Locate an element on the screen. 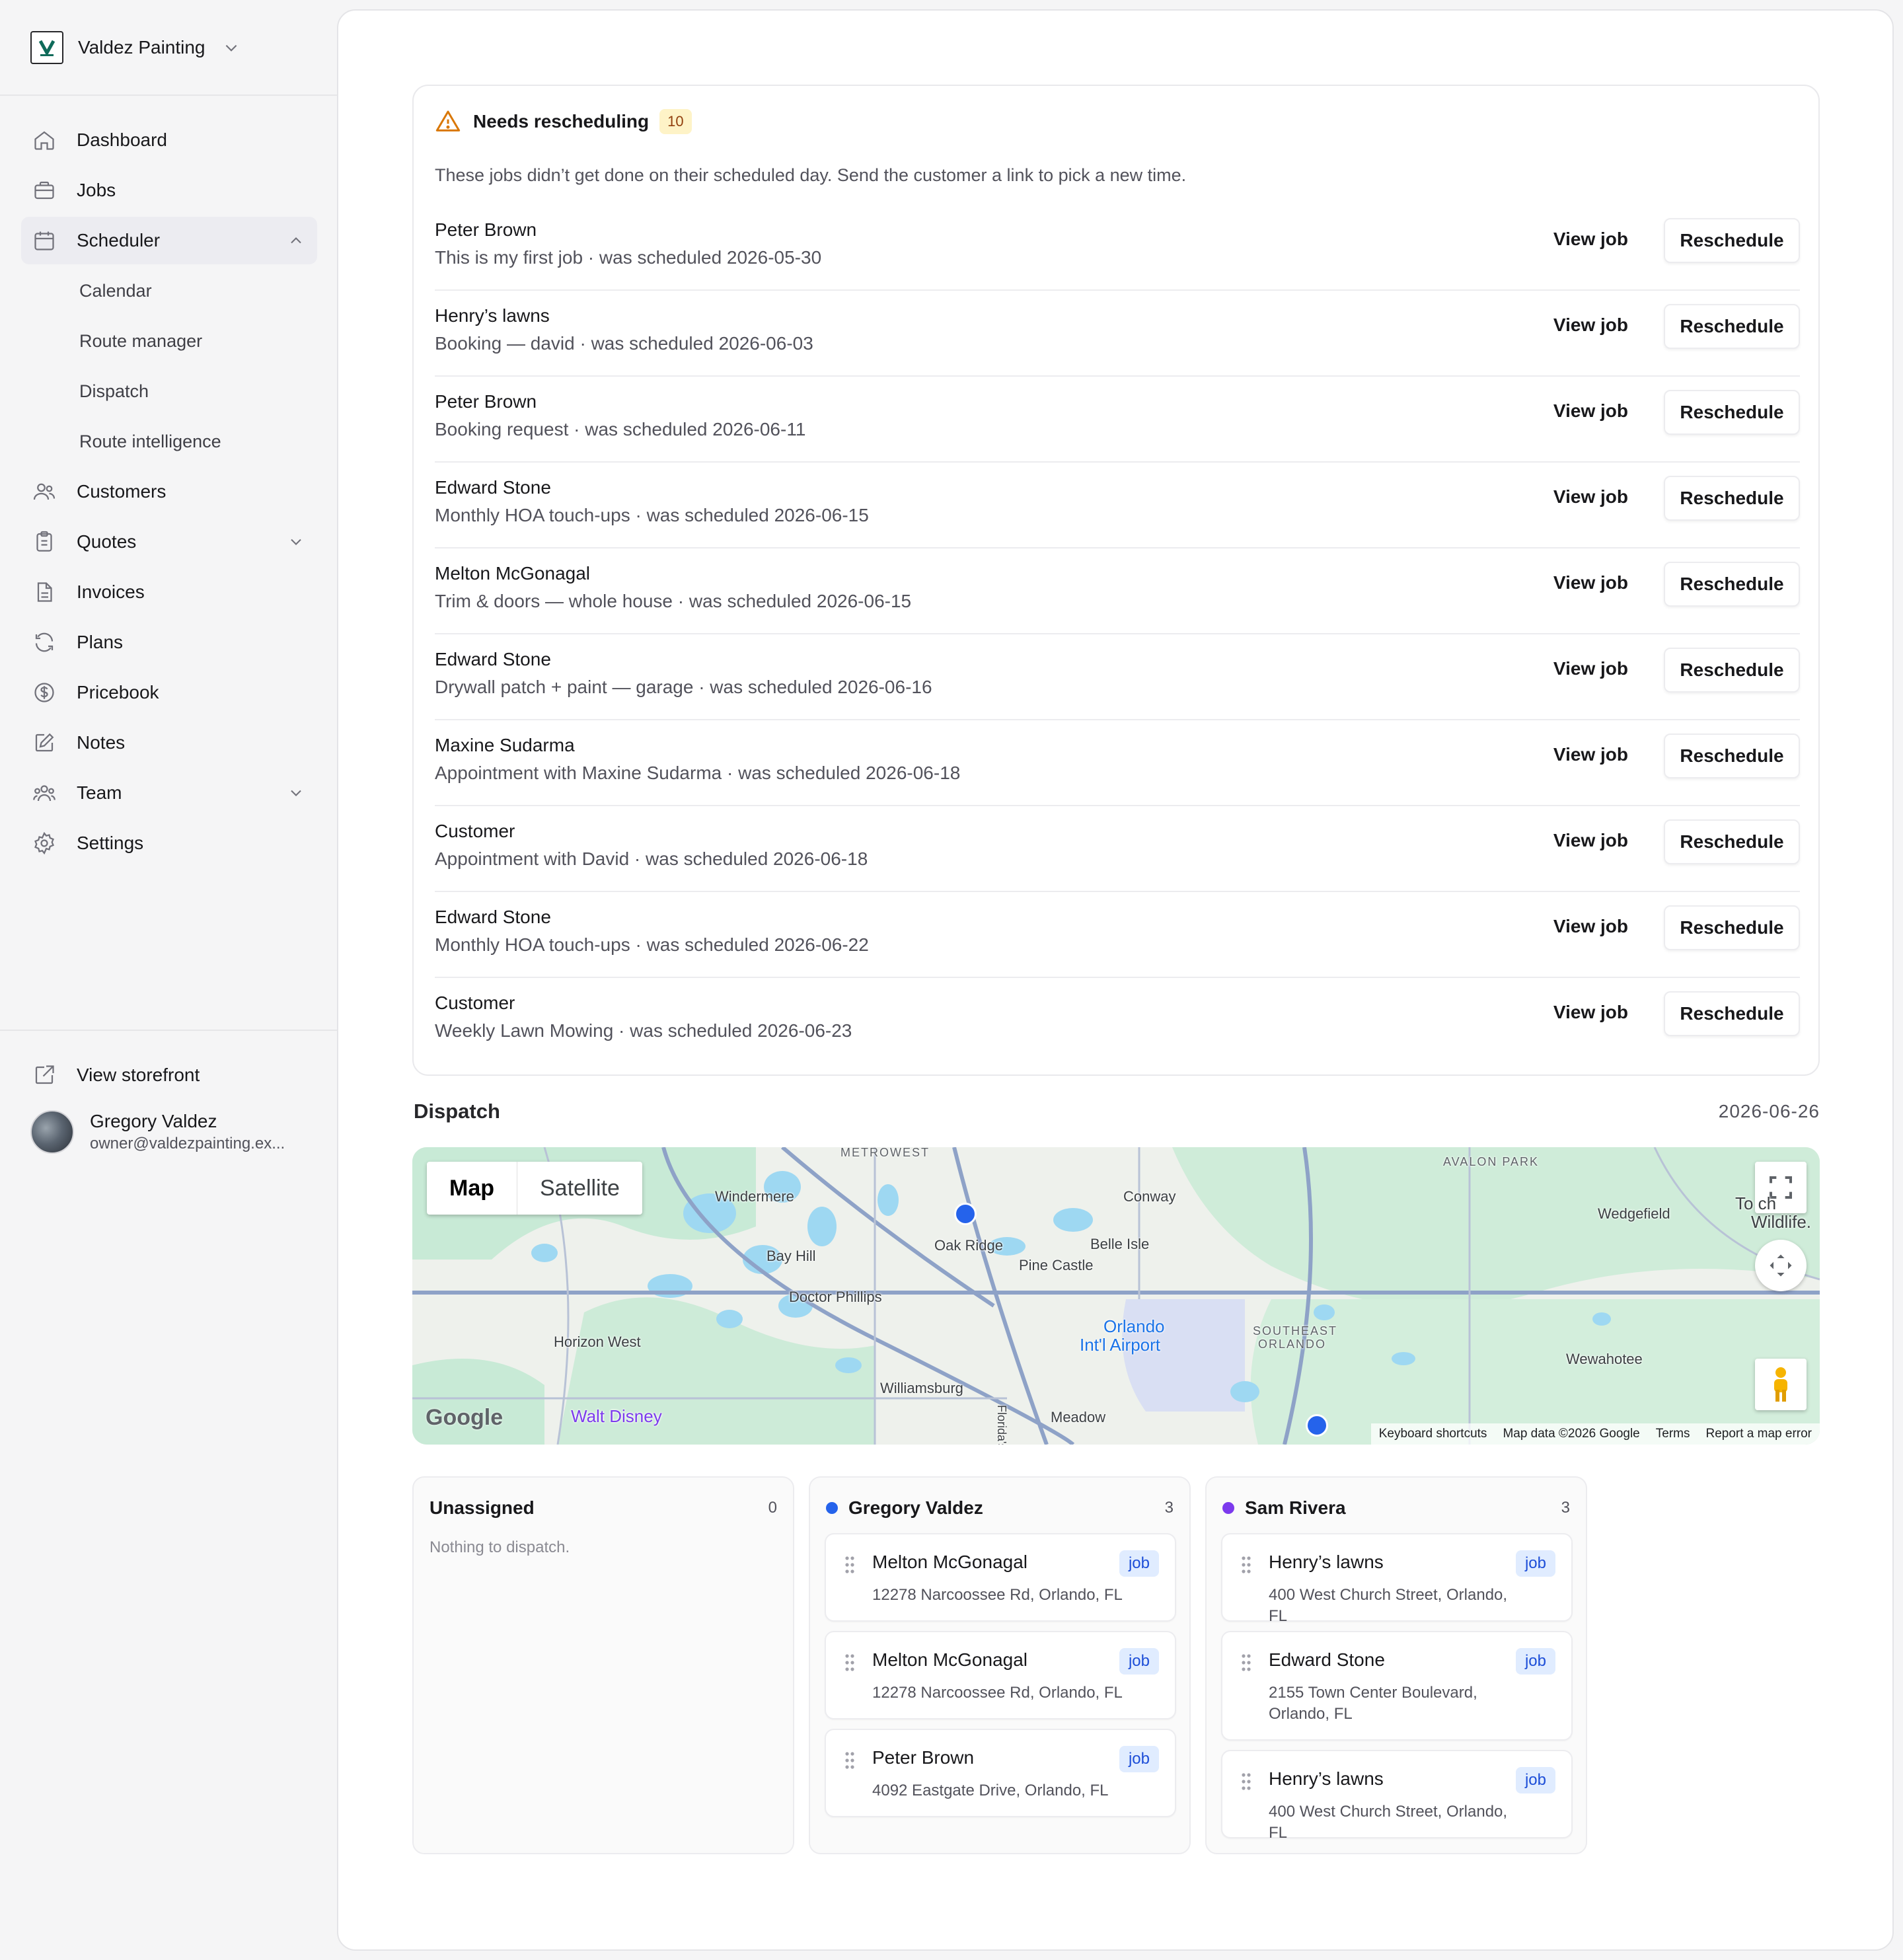 This screenshot has width=1903, height=1960. map-label: Int'l Airport is located at coordinates (1120, 1345).